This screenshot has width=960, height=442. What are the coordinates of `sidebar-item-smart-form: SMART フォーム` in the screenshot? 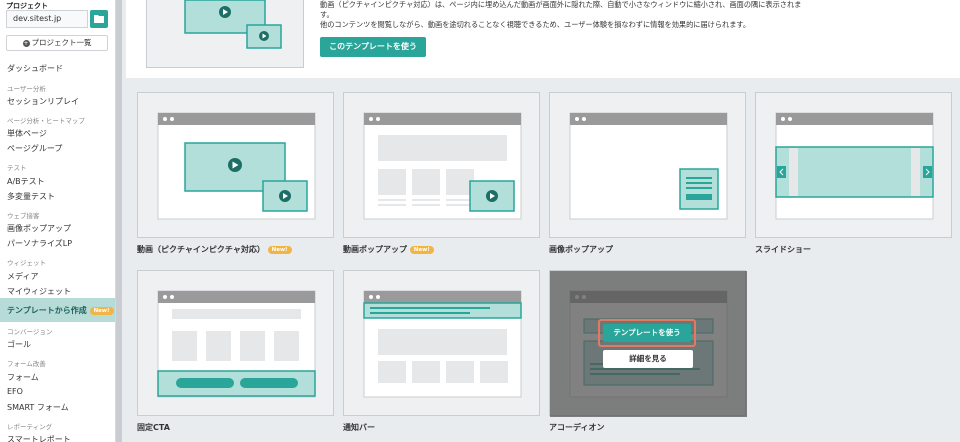 It's located at (38, 407).